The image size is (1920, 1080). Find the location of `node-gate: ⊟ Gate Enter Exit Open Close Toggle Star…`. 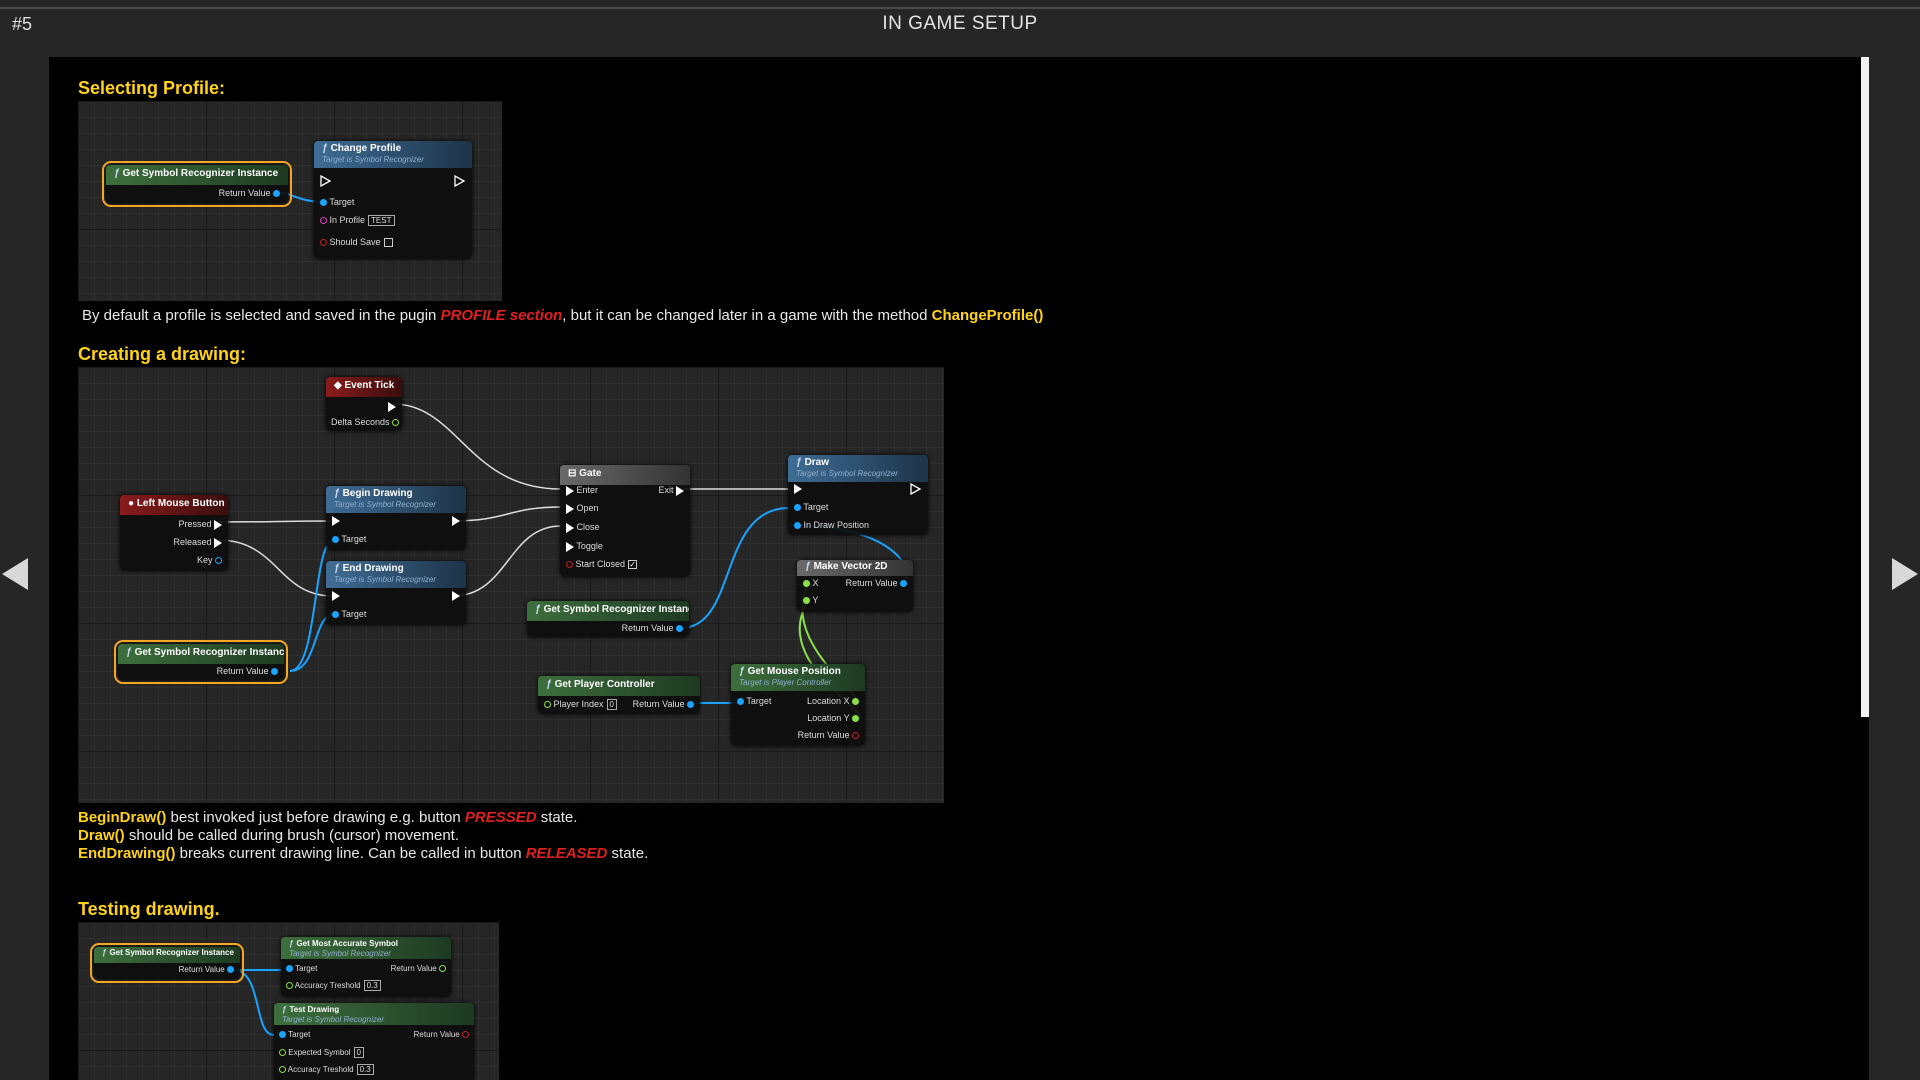

node-gate: ⊟ Gate Enter Exit Open Close Toggle Star… is located at coordinates (625, 521).